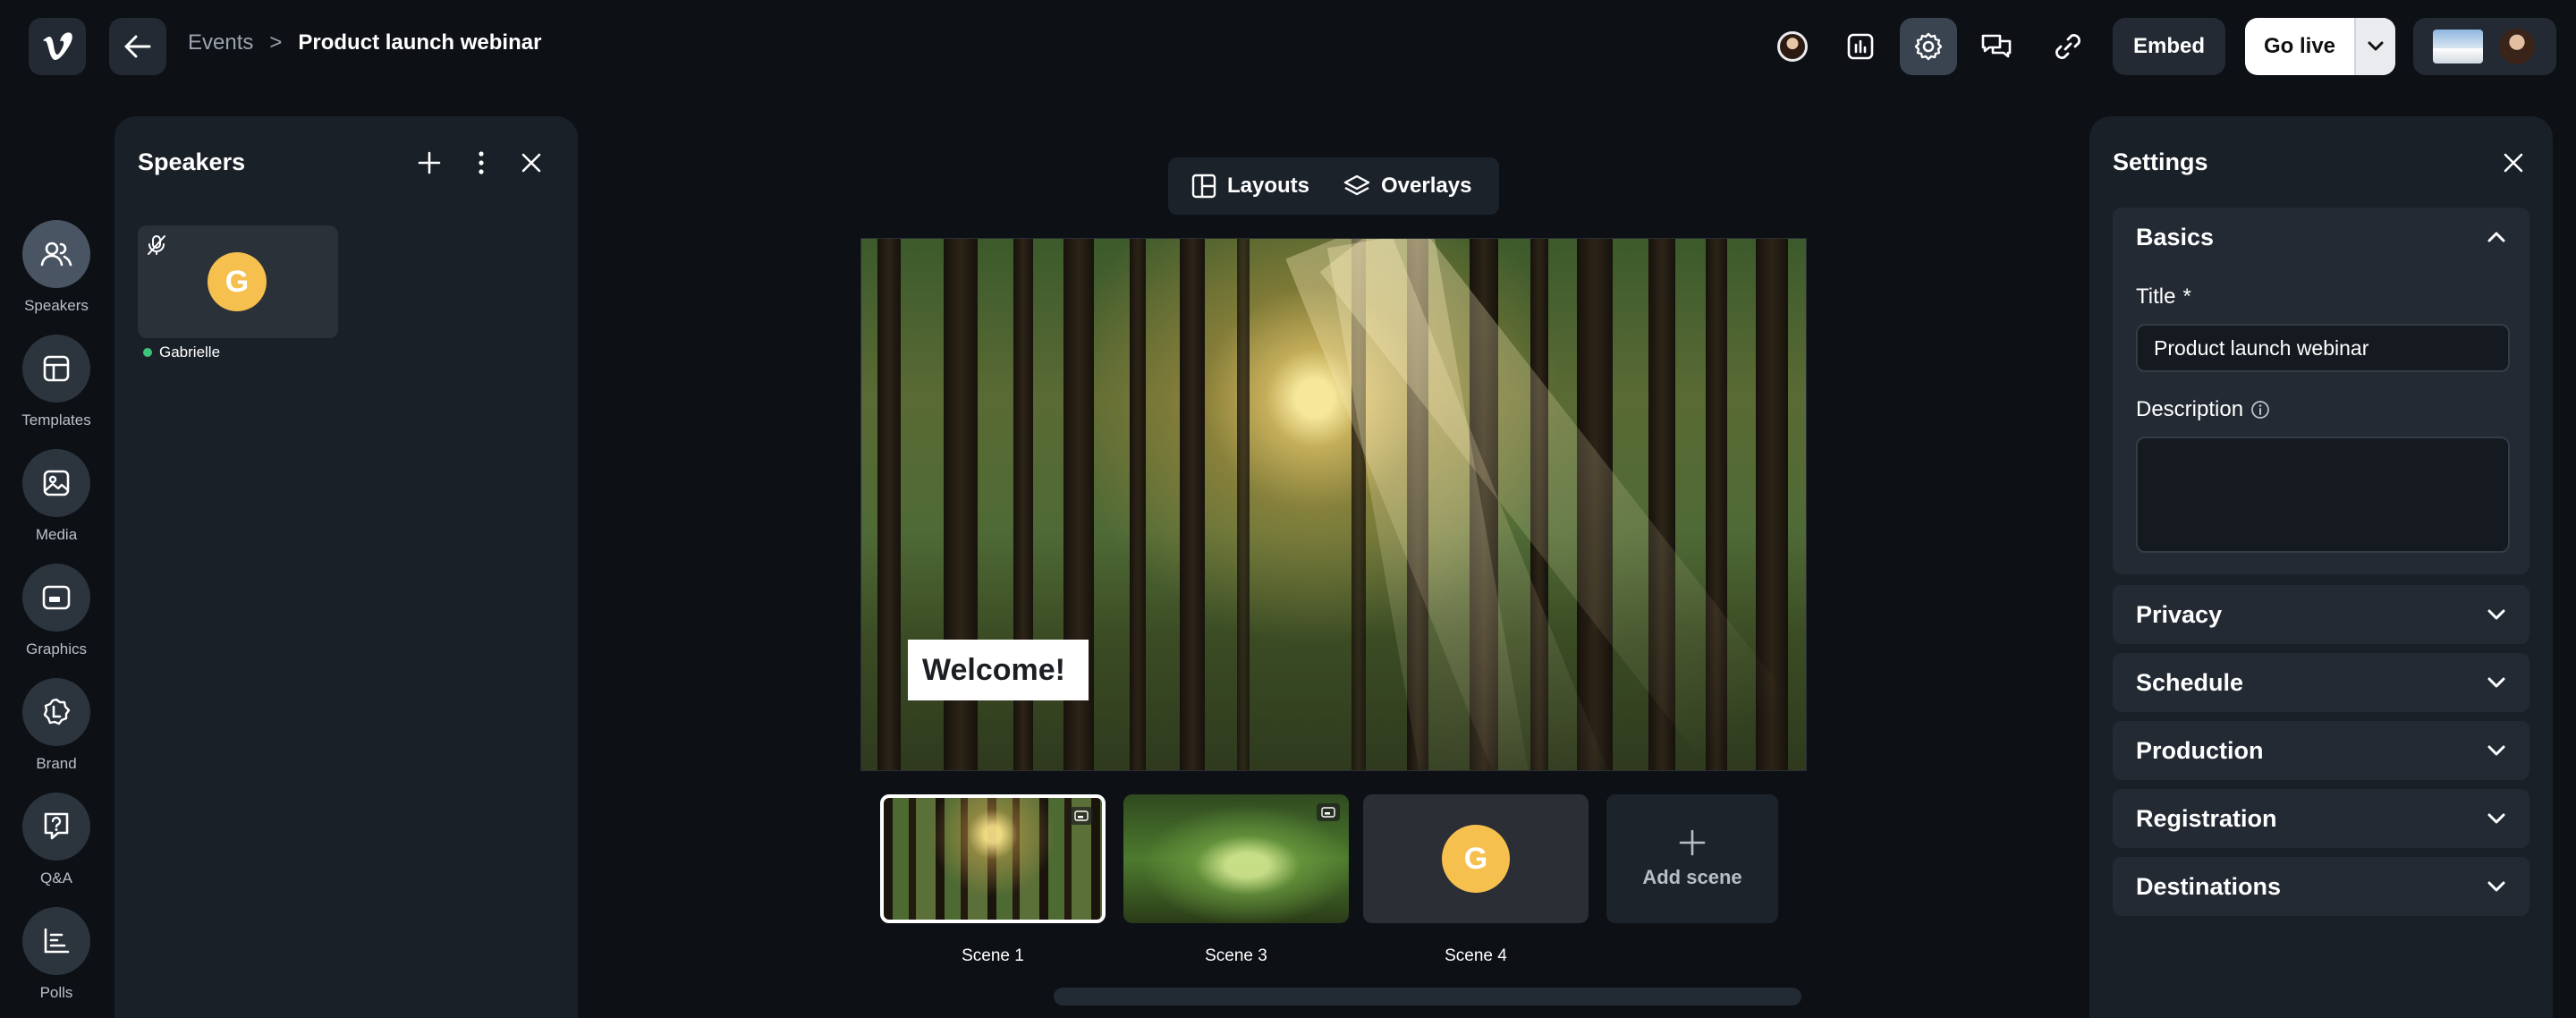  I want to click on go-live-control: Go live, so click(2320, 46).